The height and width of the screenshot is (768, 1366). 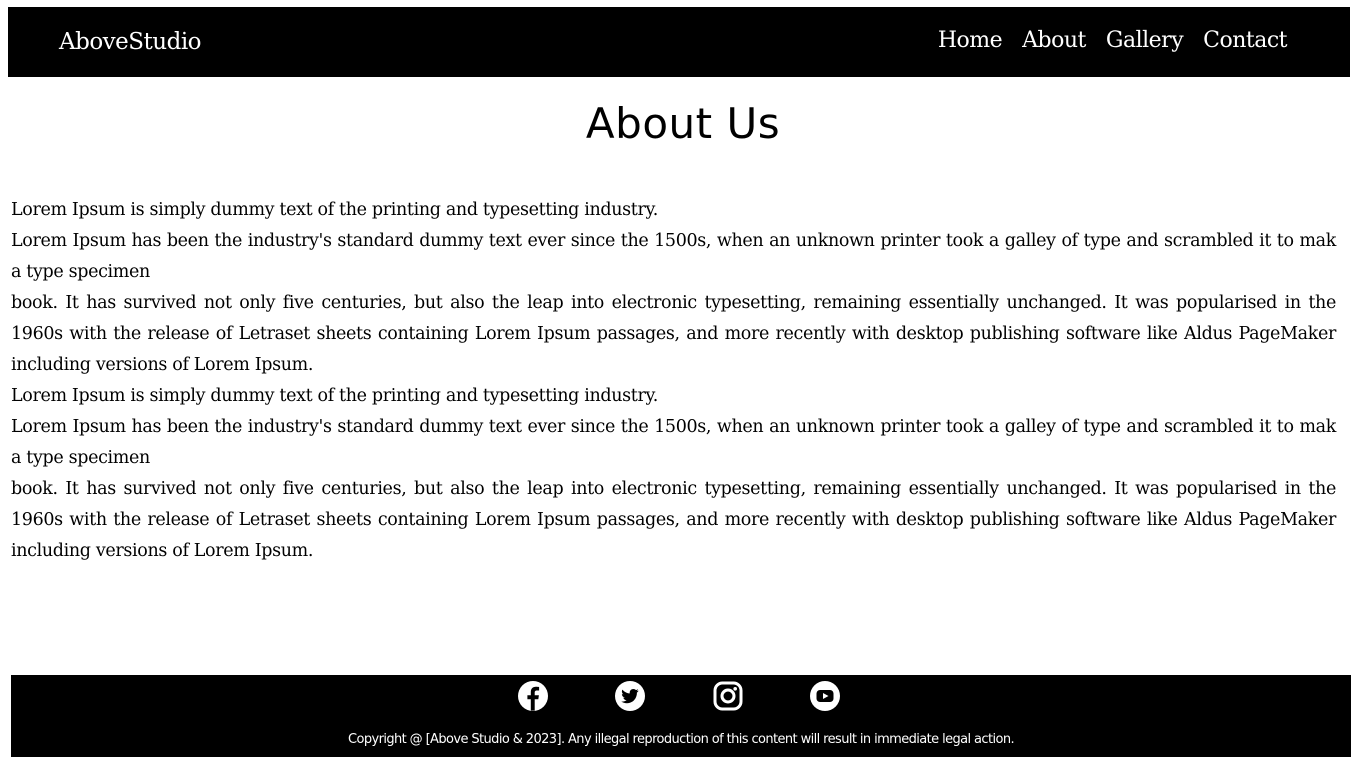 What do you see at coordinates (1054, 40) in the screenshot?
I see `nav-about-link: About` at bounding box center [1054, 40].